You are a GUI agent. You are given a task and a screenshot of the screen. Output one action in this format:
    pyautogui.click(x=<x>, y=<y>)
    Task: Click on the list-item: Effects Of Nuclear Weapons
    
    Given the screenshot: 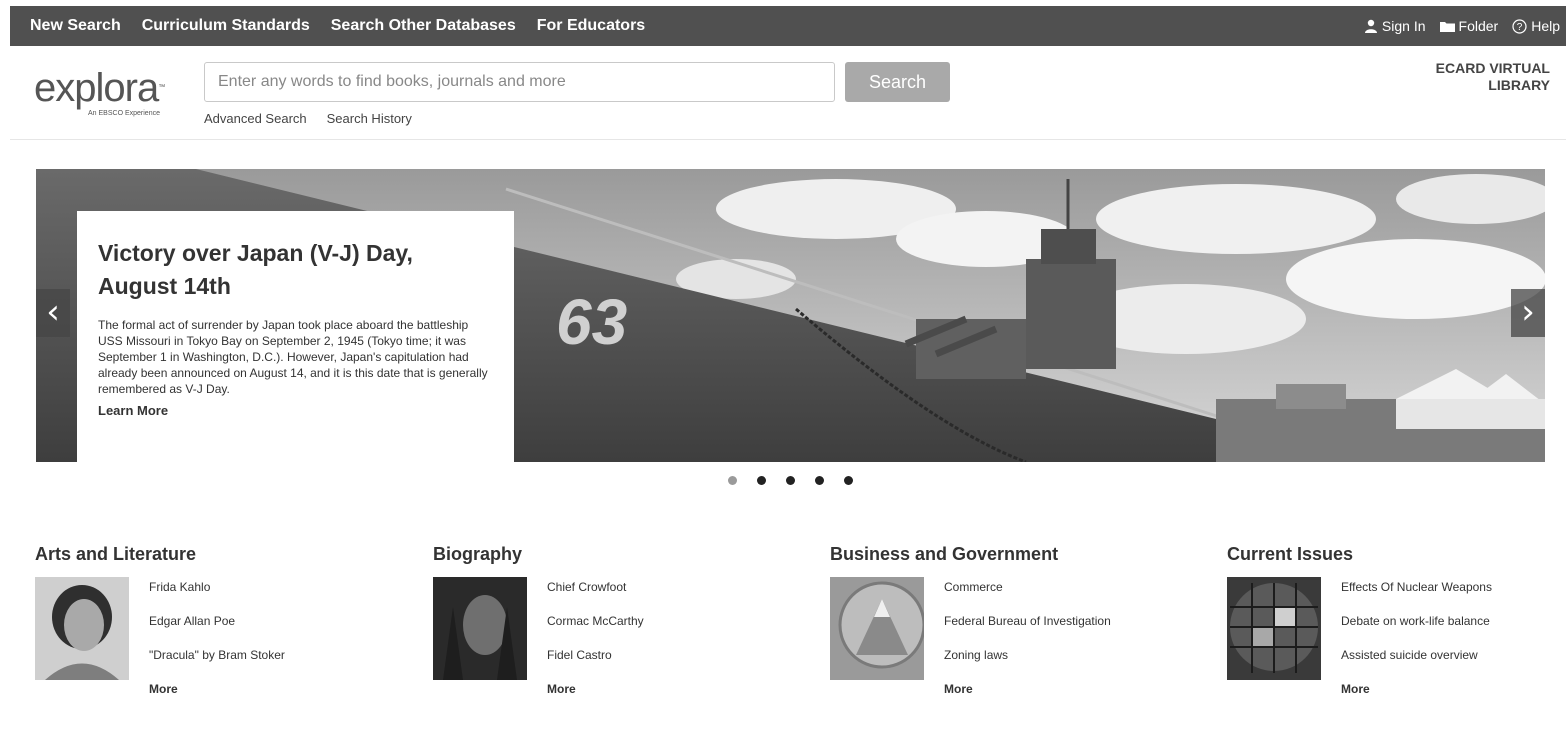 What is the action you would take?
    pyautogui.click(x=1416, y=597)
    